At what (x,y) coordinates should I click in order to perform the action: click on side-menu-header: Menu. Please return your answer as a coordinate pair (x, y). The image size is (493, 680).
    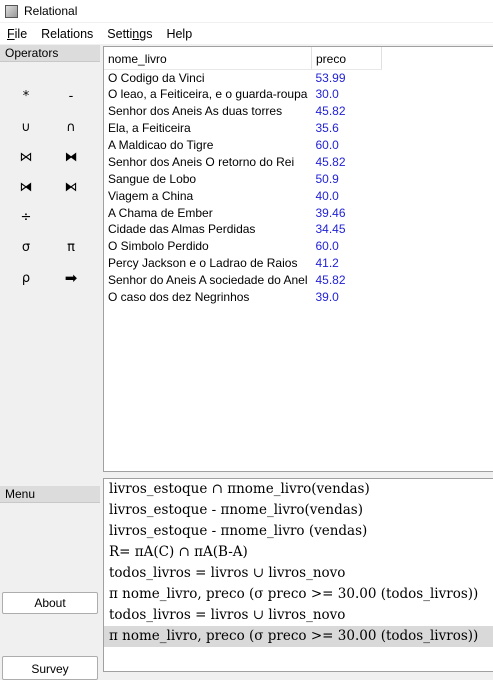
    Looking at the image, I should click on (50, 494).